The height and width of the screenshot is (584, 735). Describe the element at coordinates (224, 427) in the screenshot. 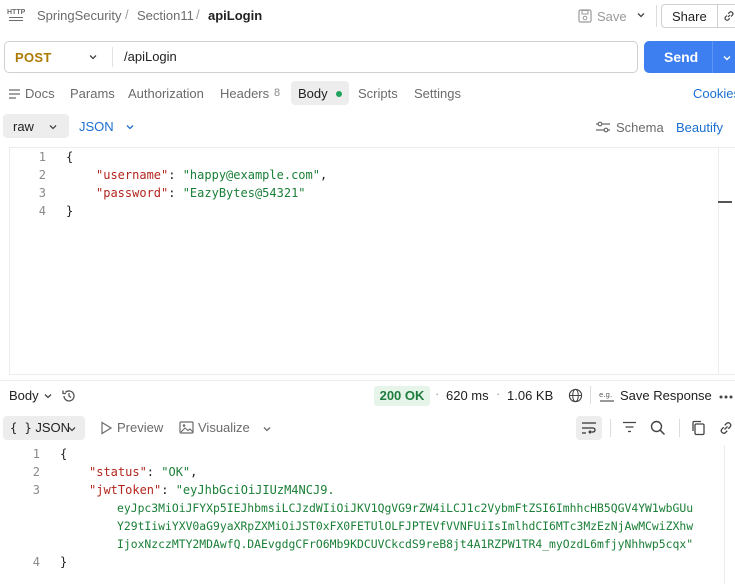

I see `visualize-tab: Visualize` at that location.